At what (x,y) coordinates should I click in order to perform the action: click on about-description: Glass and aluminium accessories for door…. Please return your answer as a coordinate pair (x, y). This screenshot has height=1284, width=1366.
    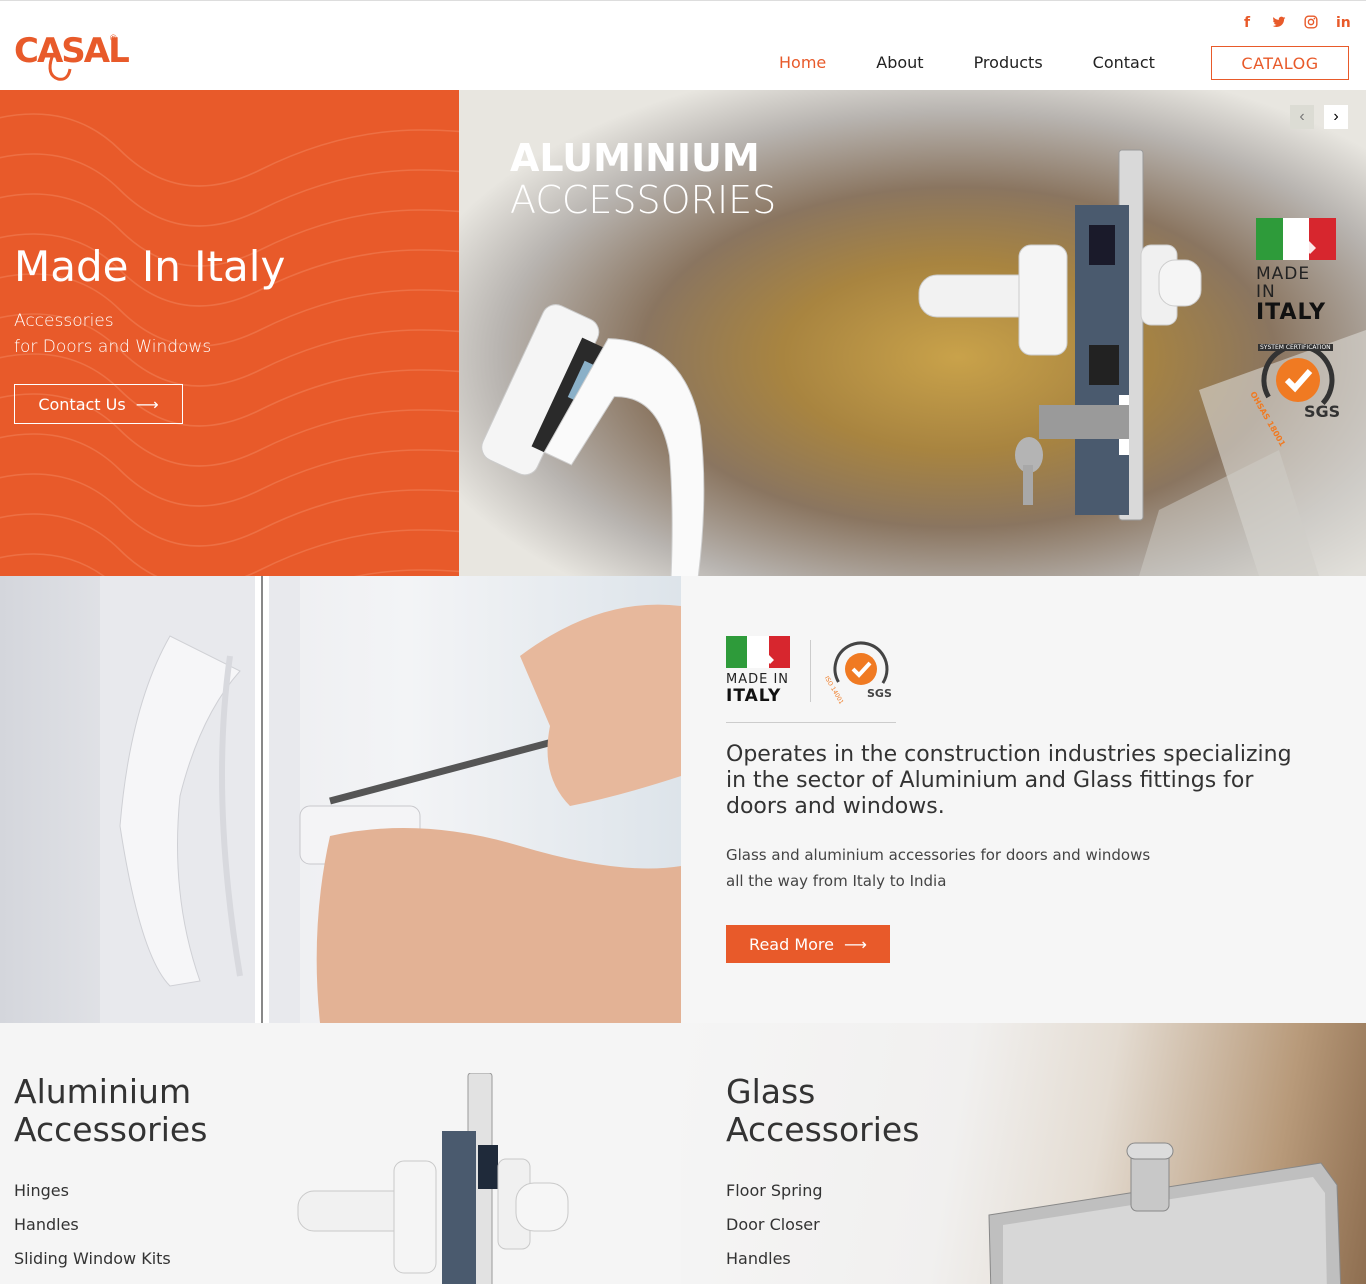
    Looking at the image, I should click on (976, 868).